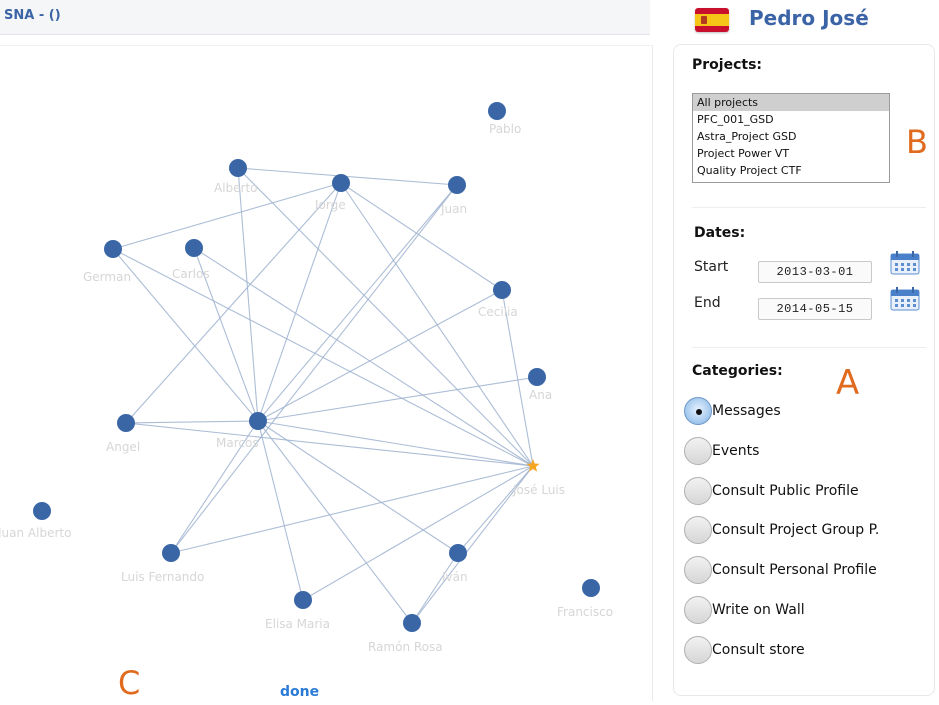  I want to click on category-option: Consult Personal Profile, so click(804, 570).